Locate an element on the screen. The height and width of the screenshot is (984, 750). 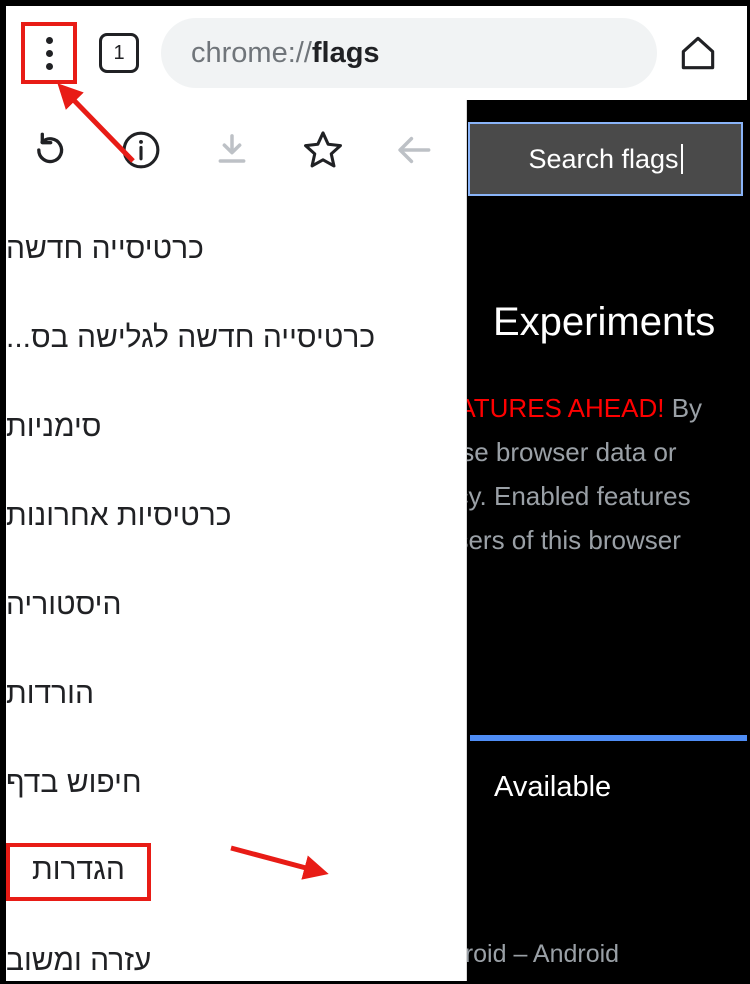
menu-item-label: סימניות is located at coordinates (54, 426).